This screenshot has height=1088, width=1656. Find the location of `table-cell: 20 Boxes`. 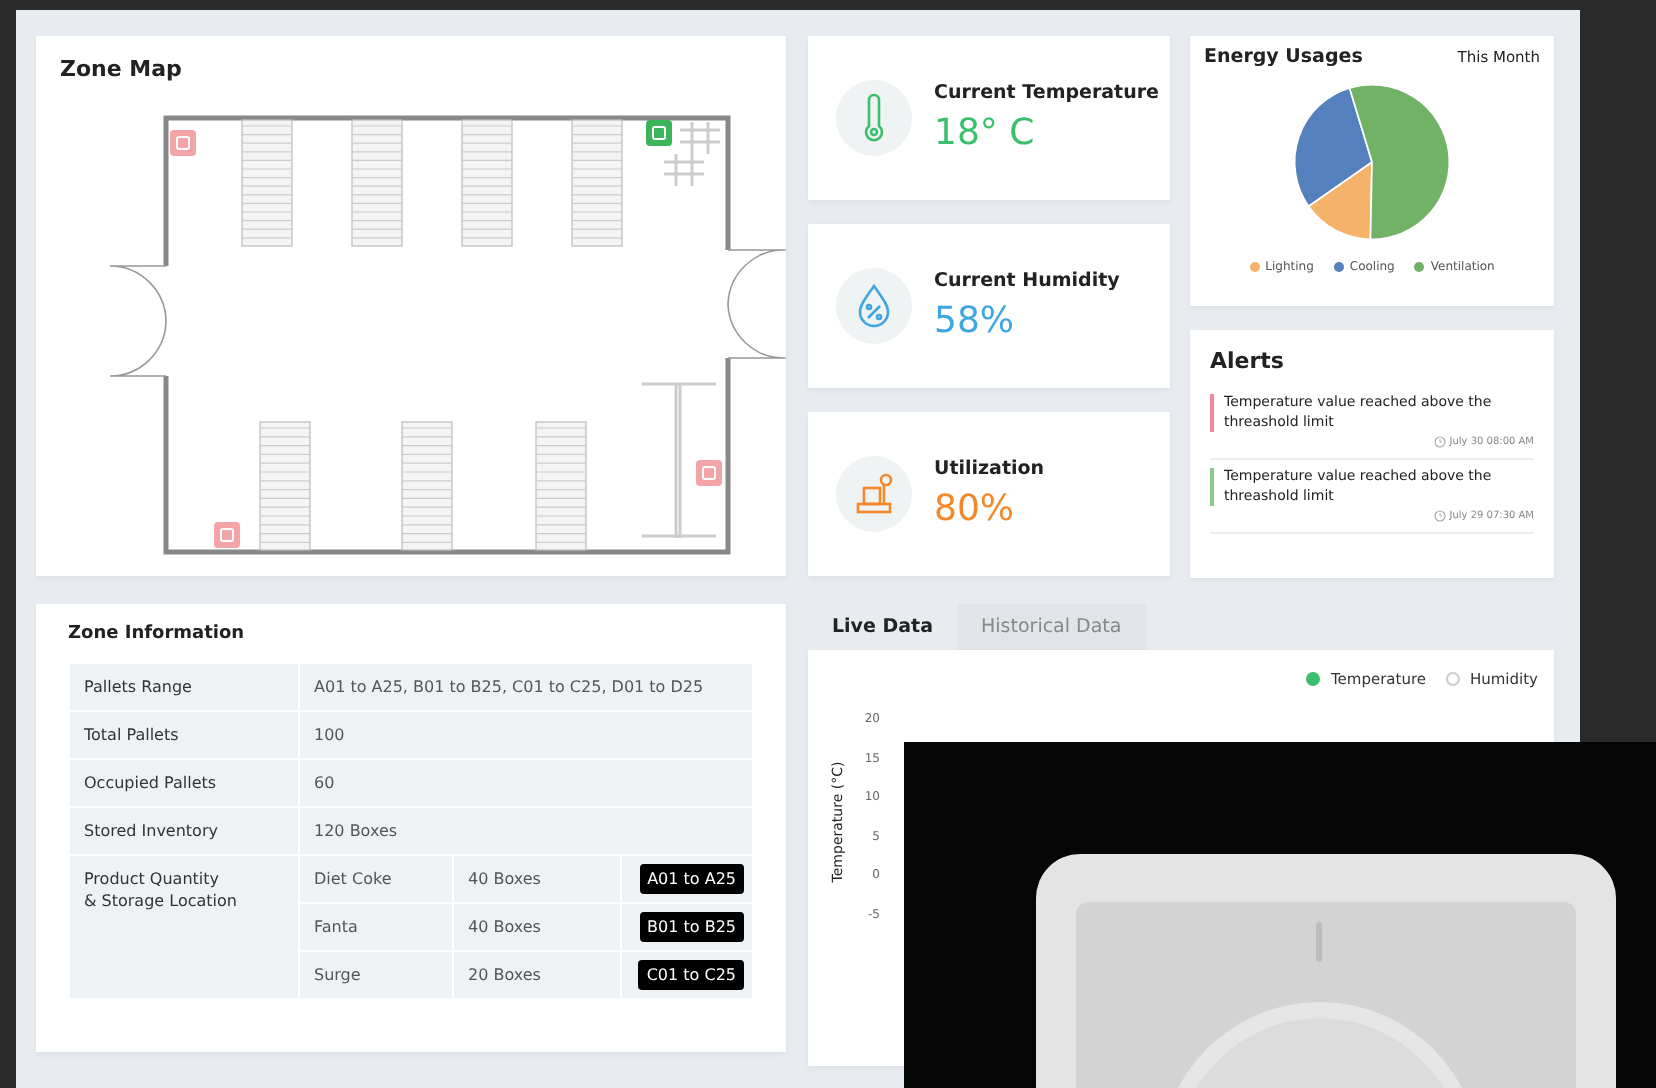

table-cell: 20 Boxes is located at coordinates (537, 975).